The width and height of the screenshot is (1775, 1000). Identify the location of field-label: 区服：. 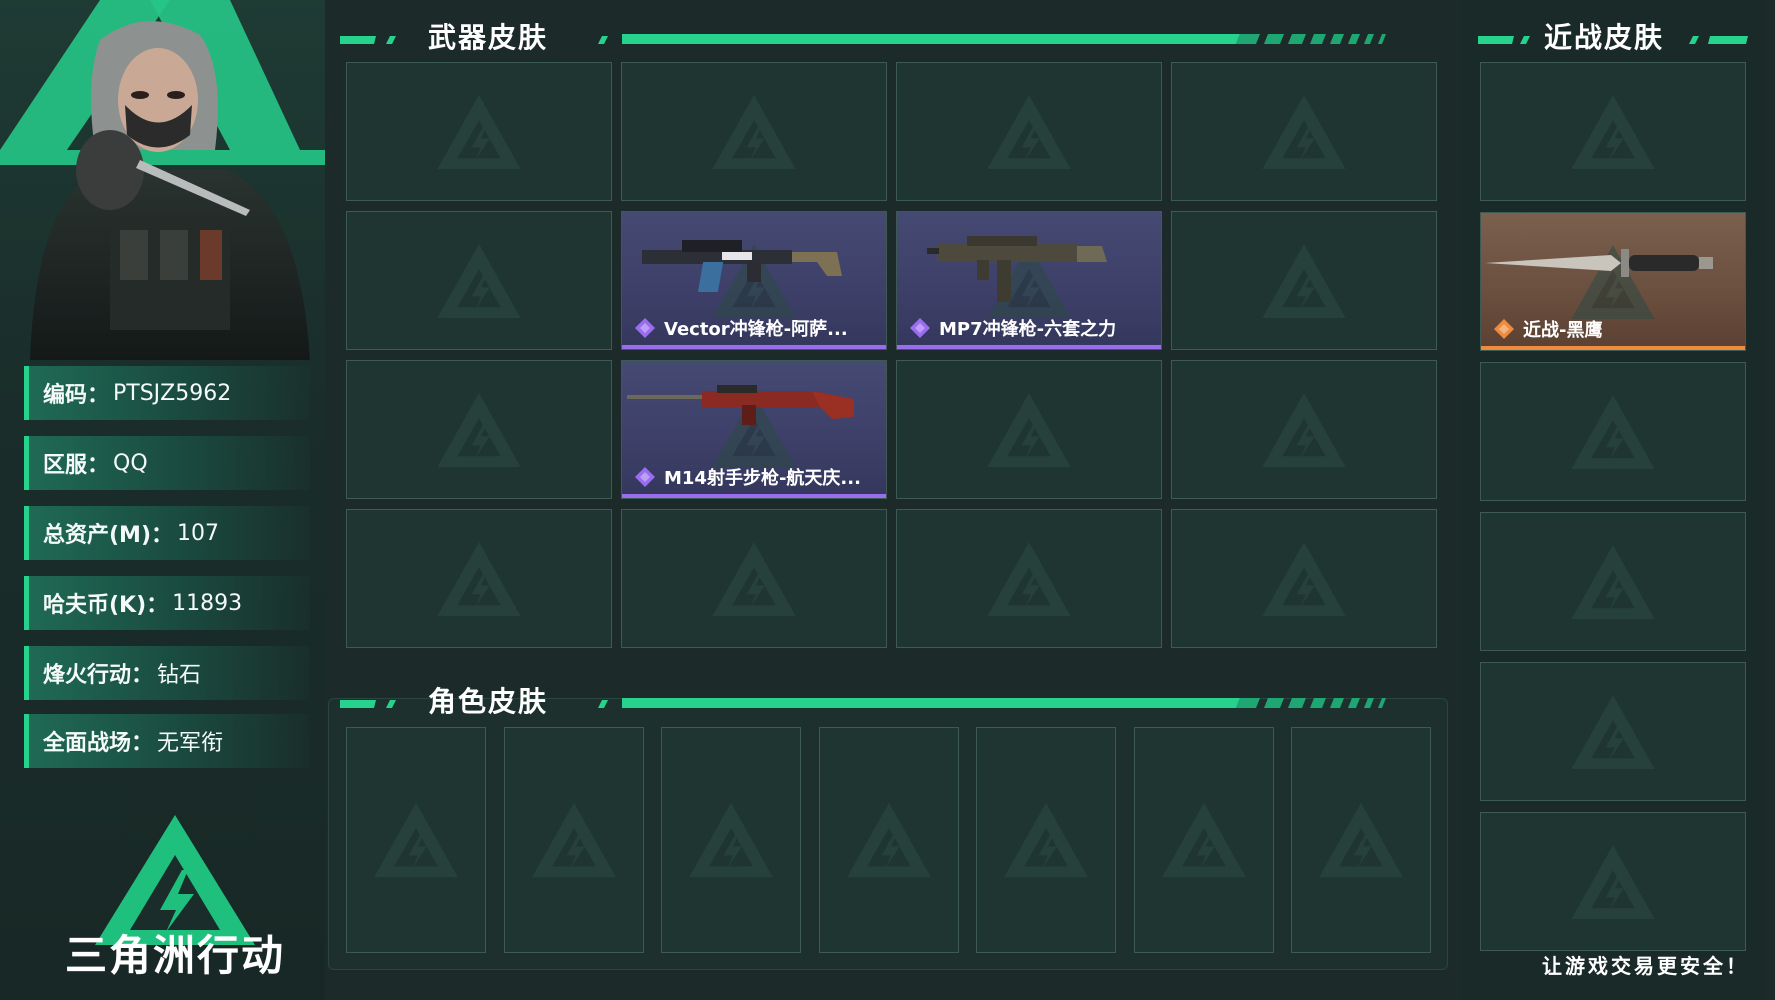
(76, 465).